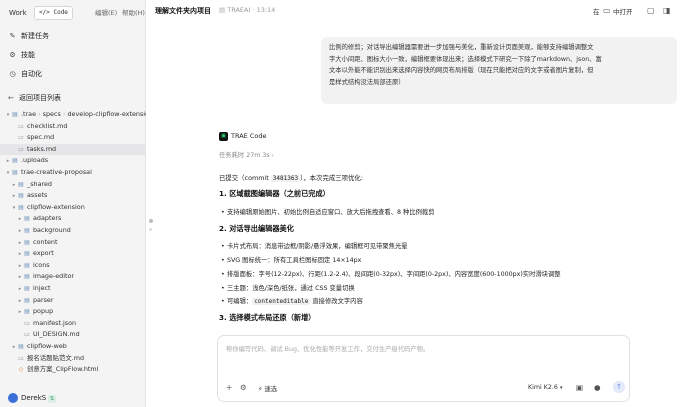 This screenshot has height=407, width=690. Describe the element at coordinates (272, 156) in the screenshot. I see `chevron-right-icon: ›` at that location.